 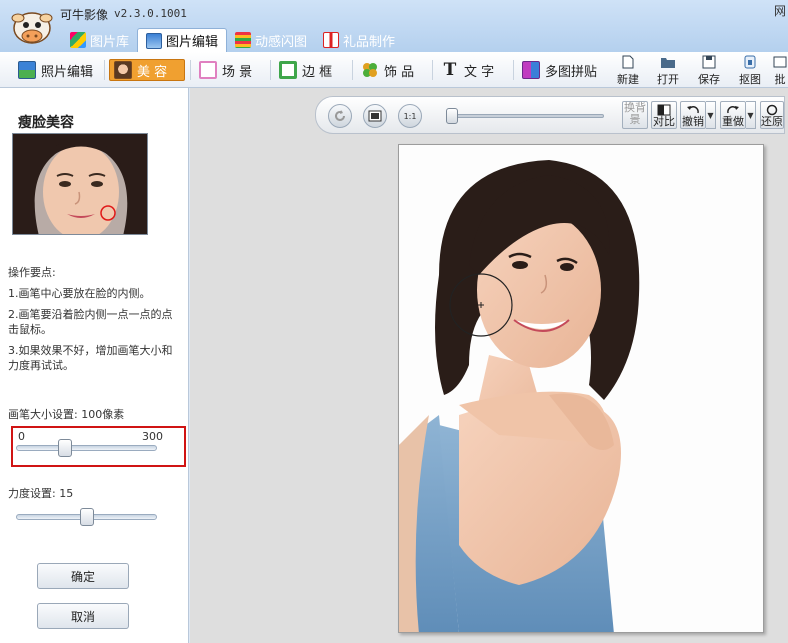 I want to click on picture-edit-icon, so click(x=154, y=40).